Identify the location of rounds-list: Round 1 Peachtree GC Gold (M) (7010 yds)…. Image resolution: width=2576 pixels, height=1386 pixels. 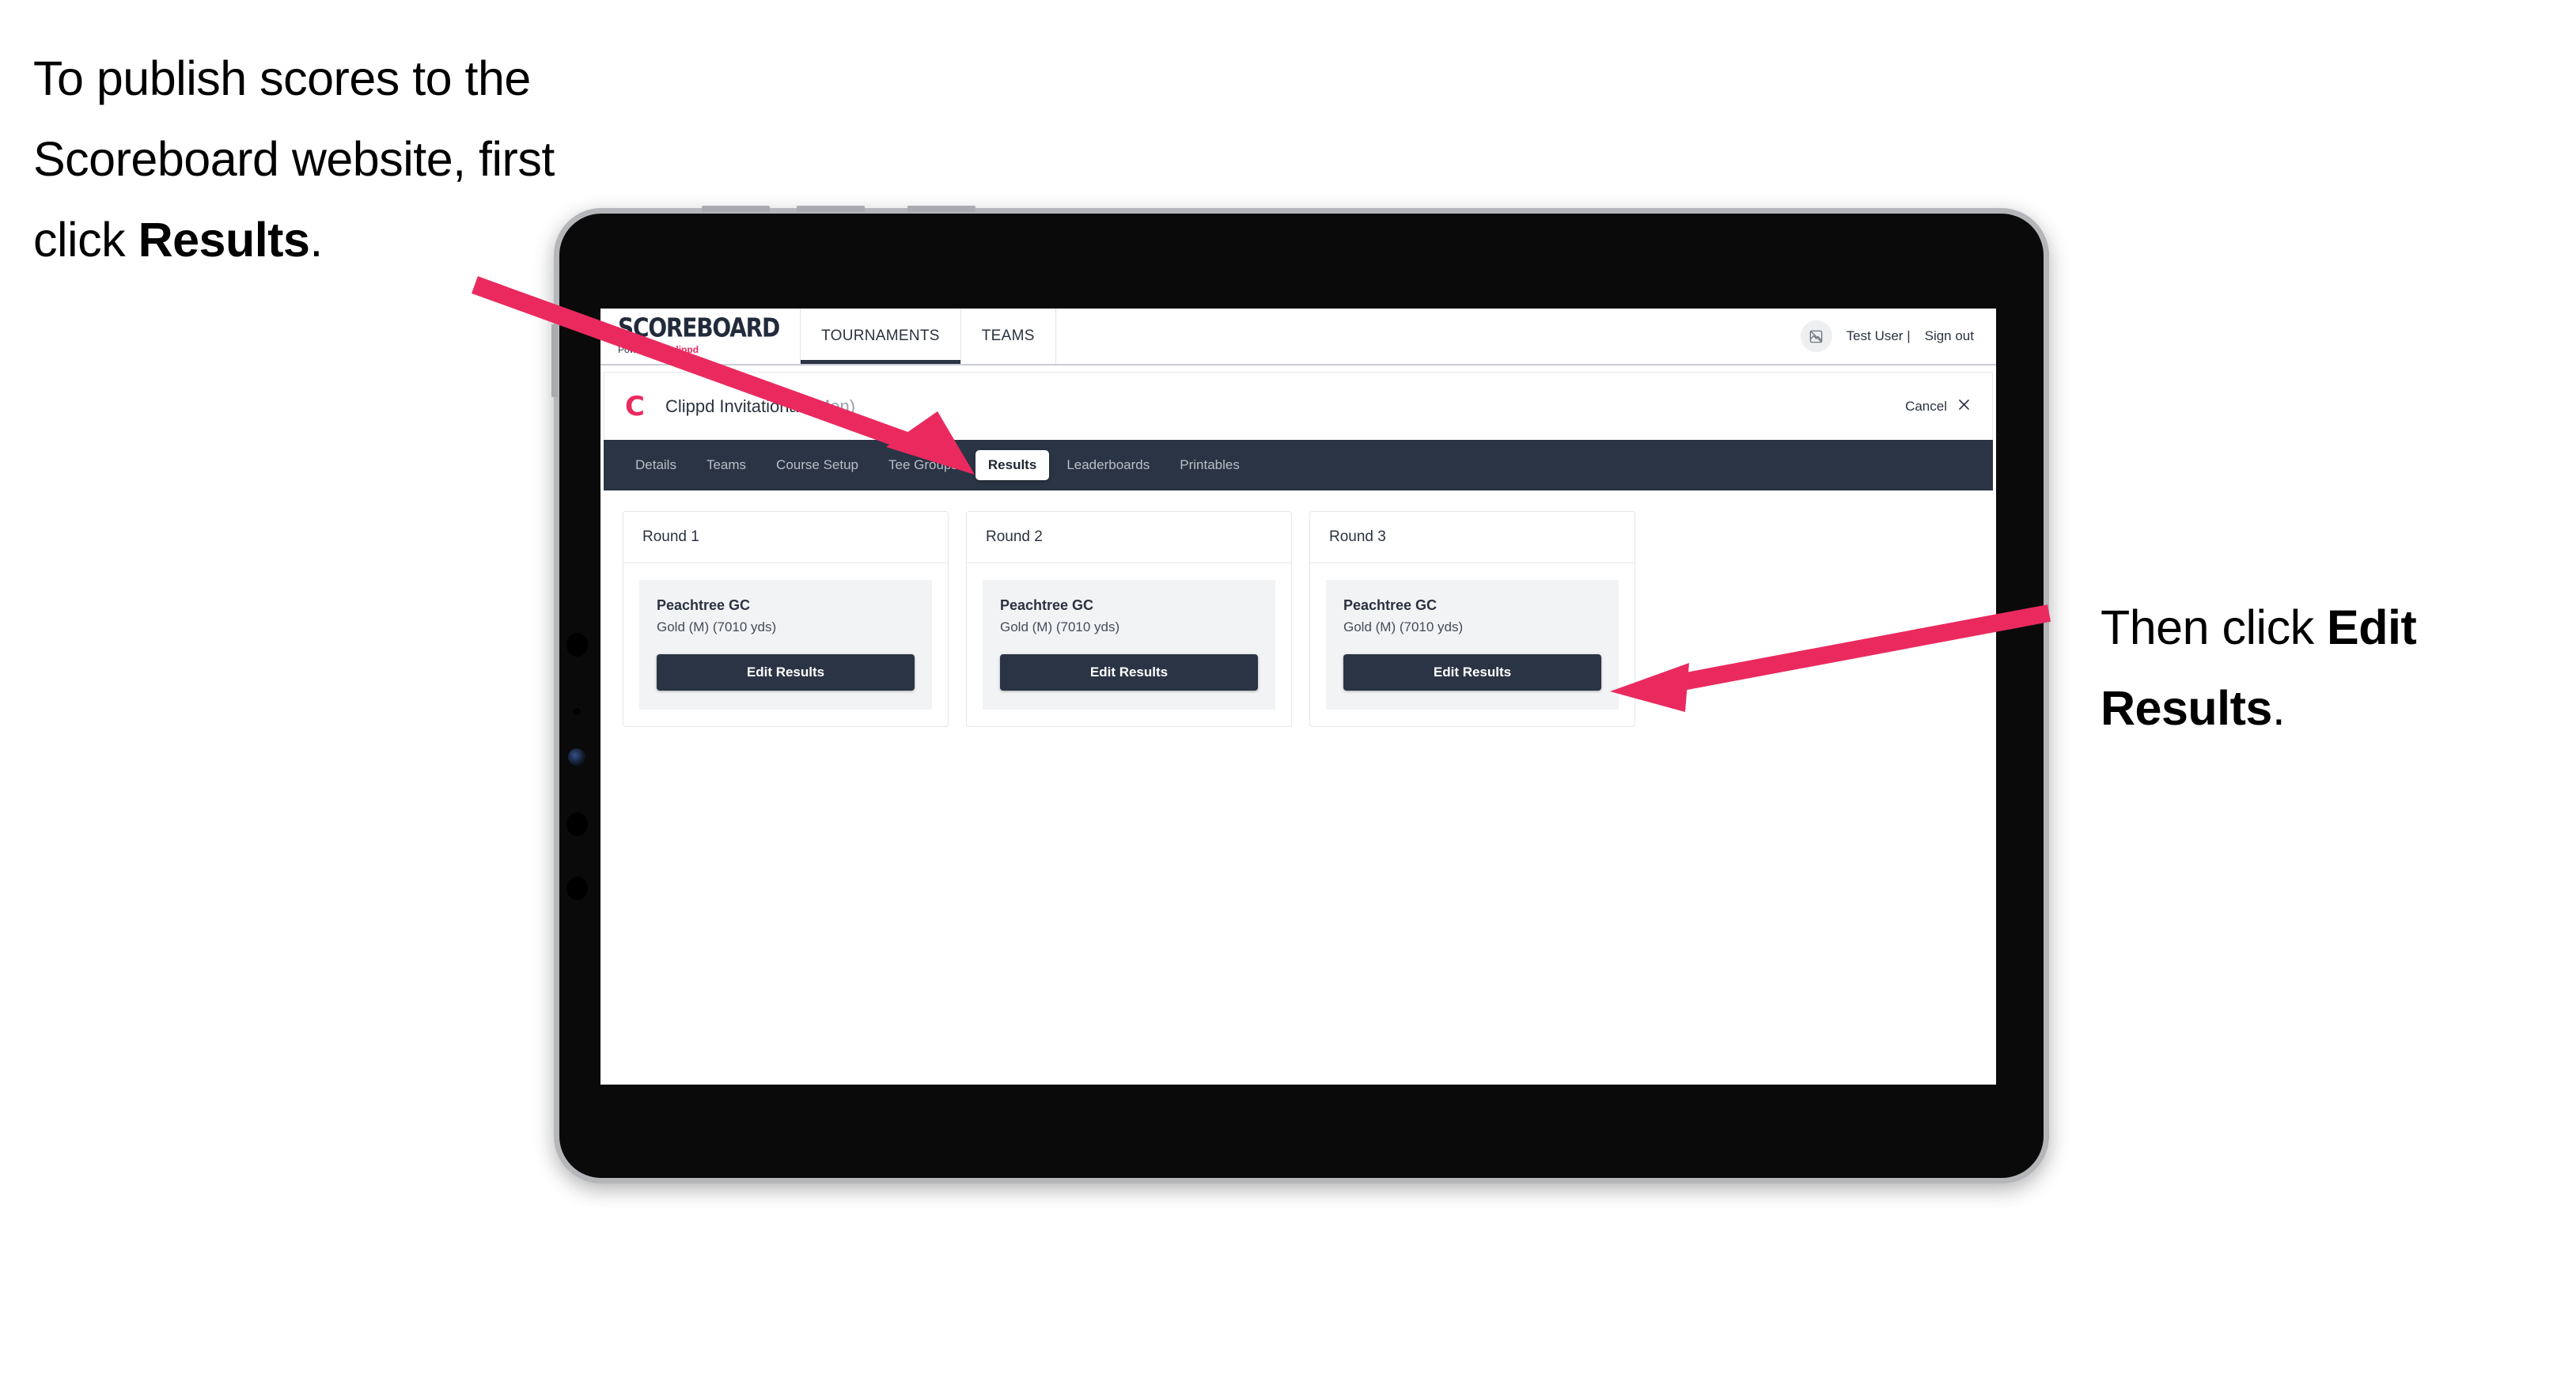
(1298, 619).